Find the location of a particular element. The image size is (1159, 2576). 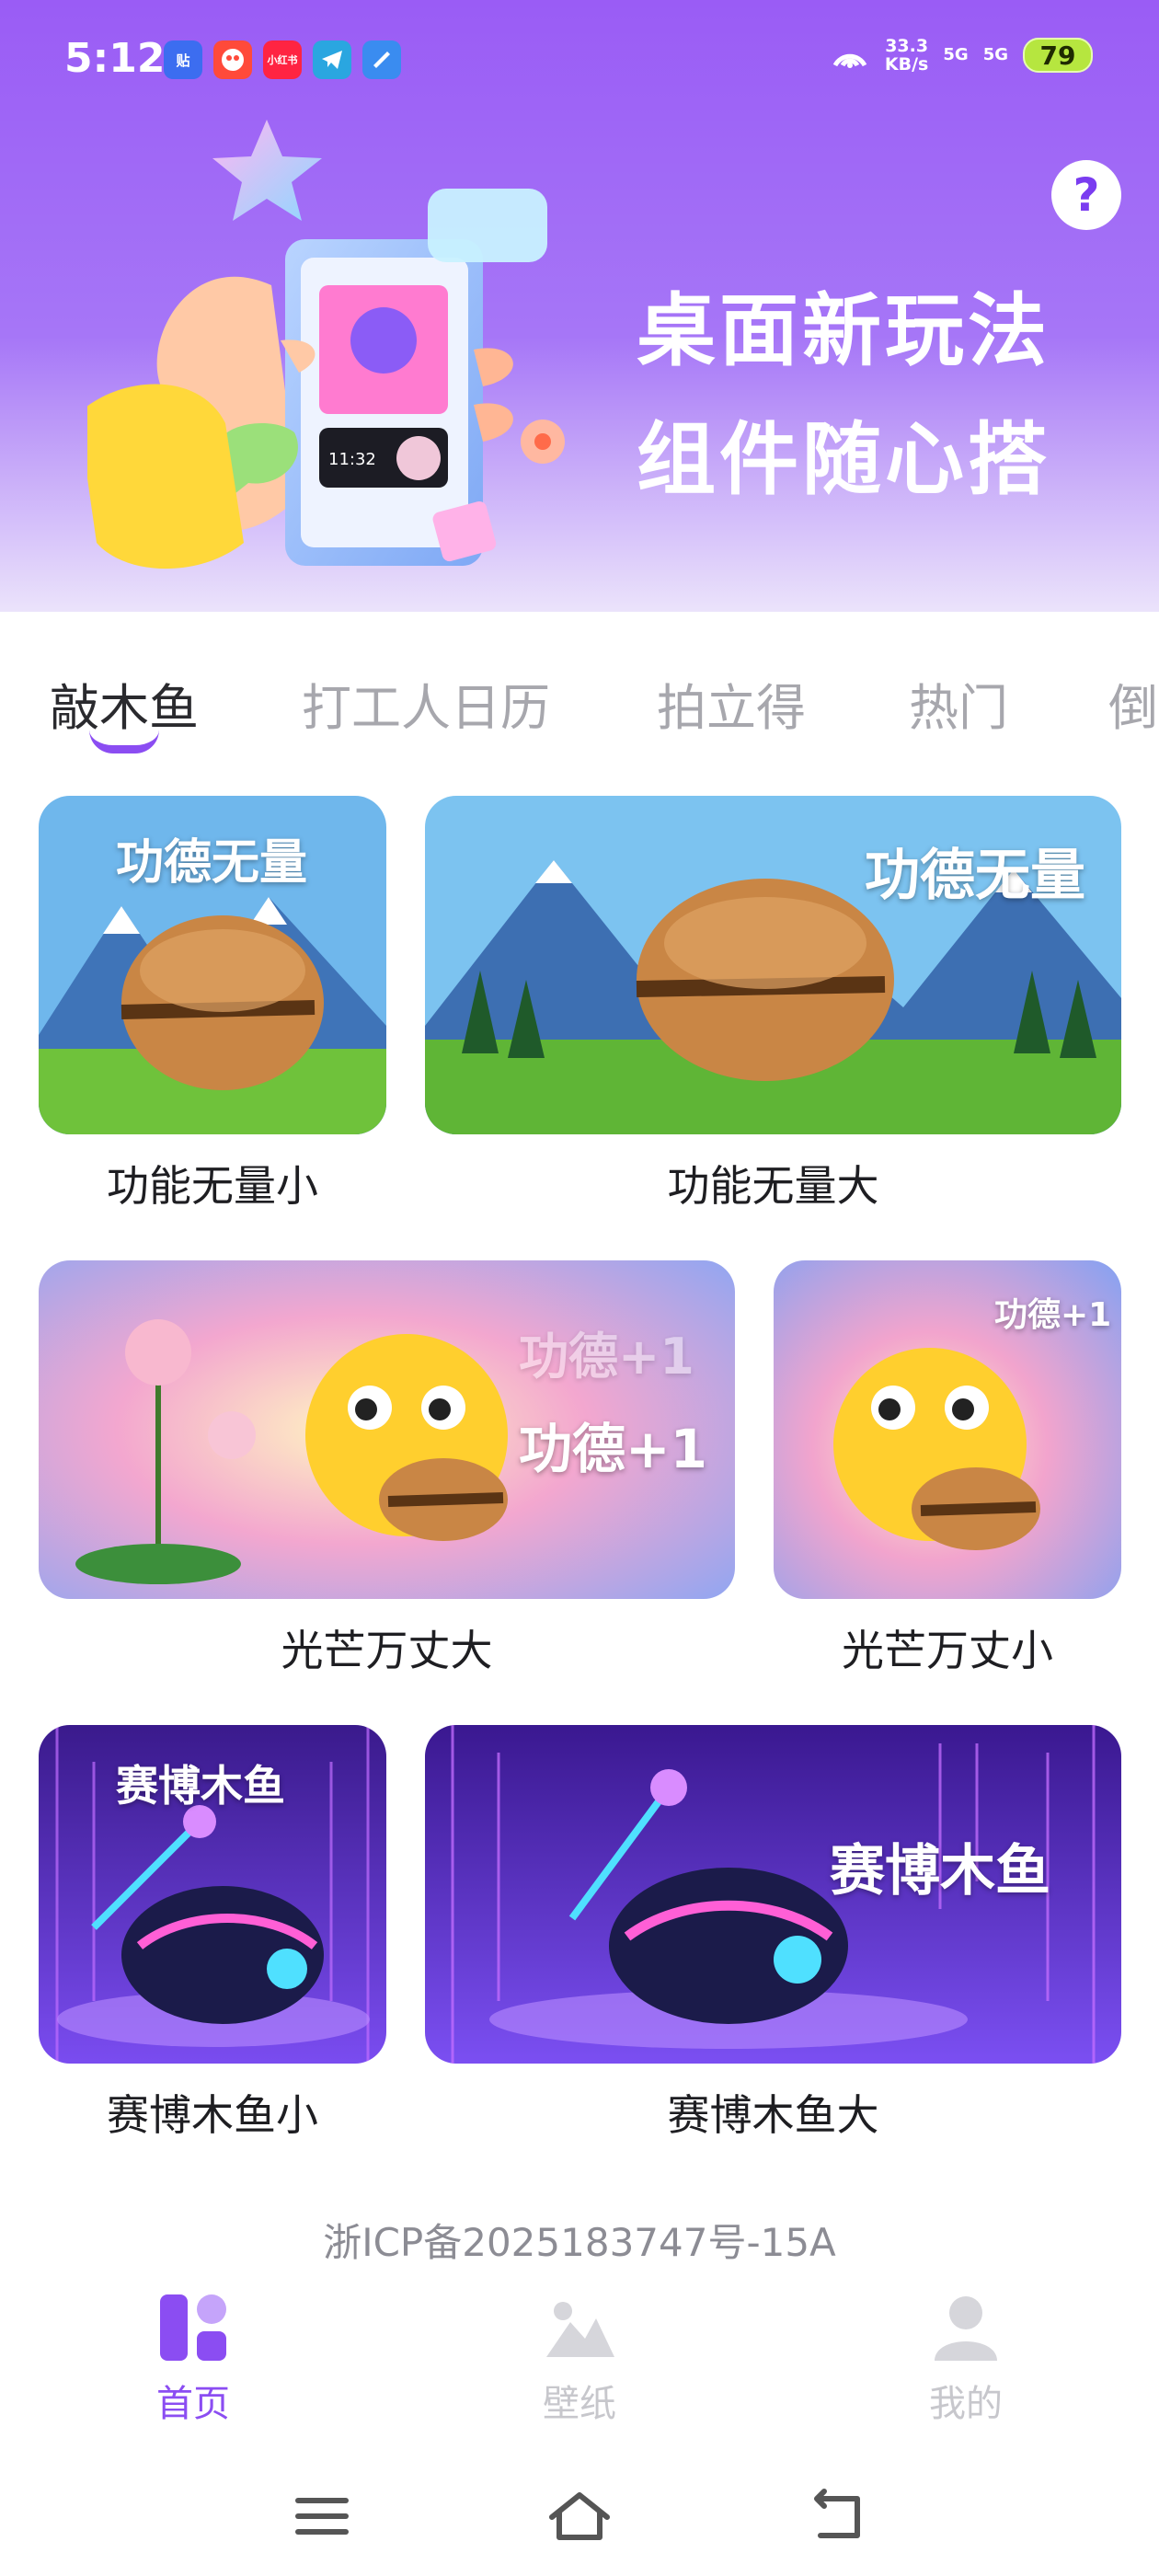

bottom-navigation: 首页 壁纸 我的 is located at coordinates (579, 2350).